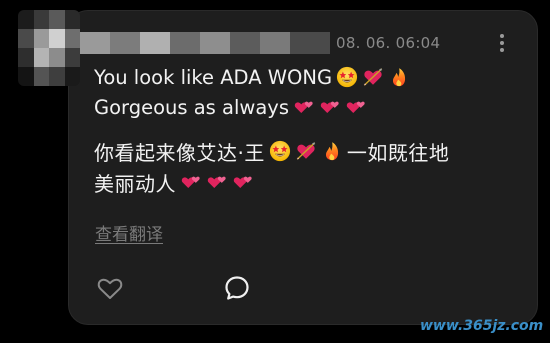  Describe the element at coordinates (192, 107) in the screenshot. I see `comment-text-line-2: Gorgeous as always` at that location.